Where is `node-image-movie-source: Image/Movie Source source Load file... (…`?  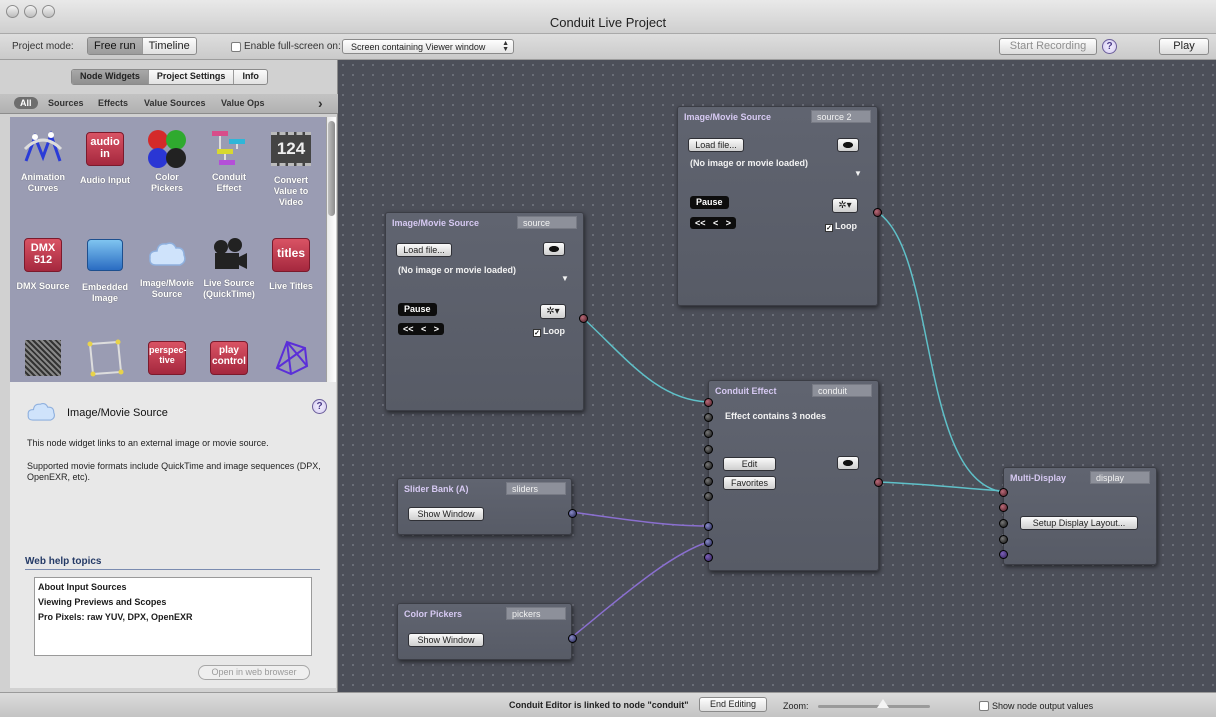 node-image-movie-source: Image/Movie Source source Load file... (… is located at coordinates (486, 311).